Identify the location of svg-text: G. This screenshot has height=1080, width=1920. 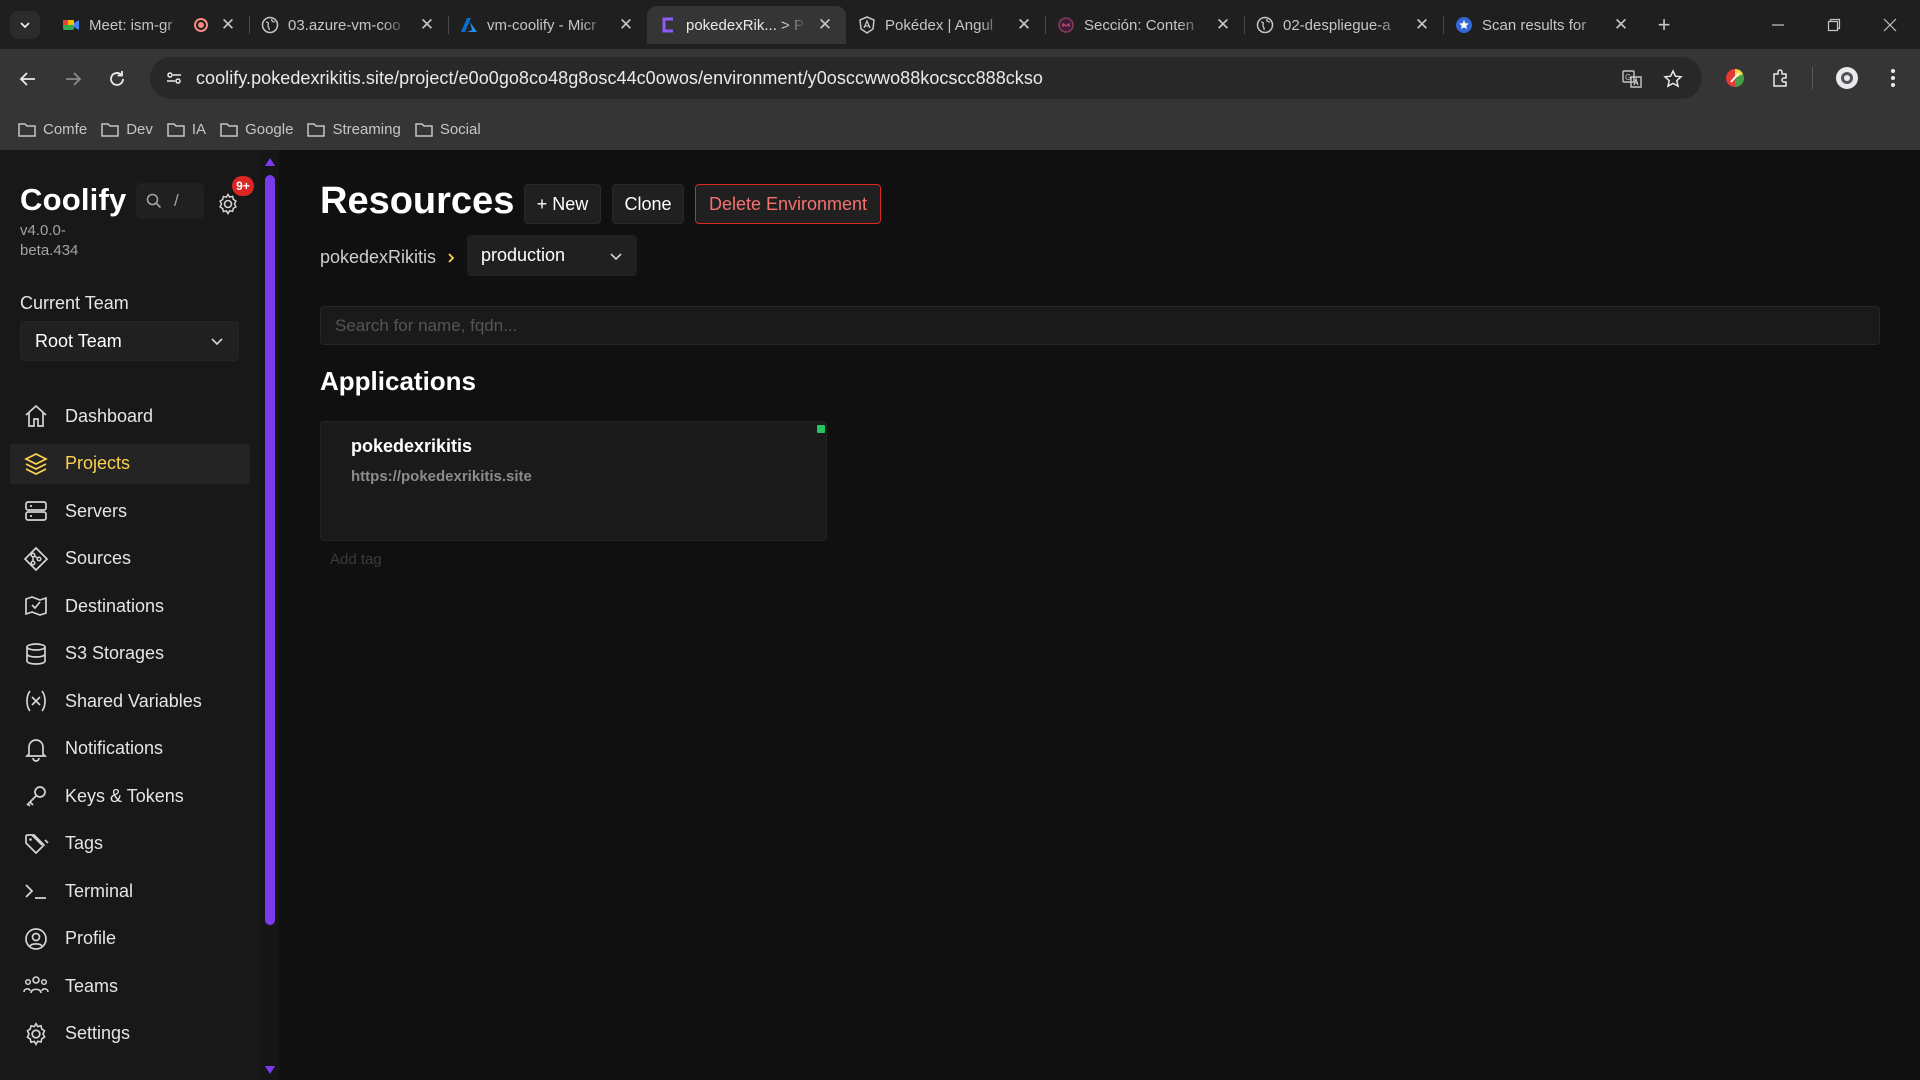
(1628, 77).